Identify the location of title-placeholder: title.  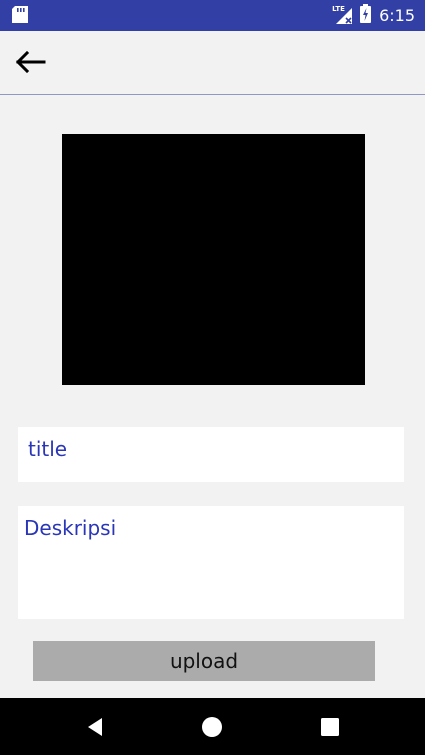
(48, 449).